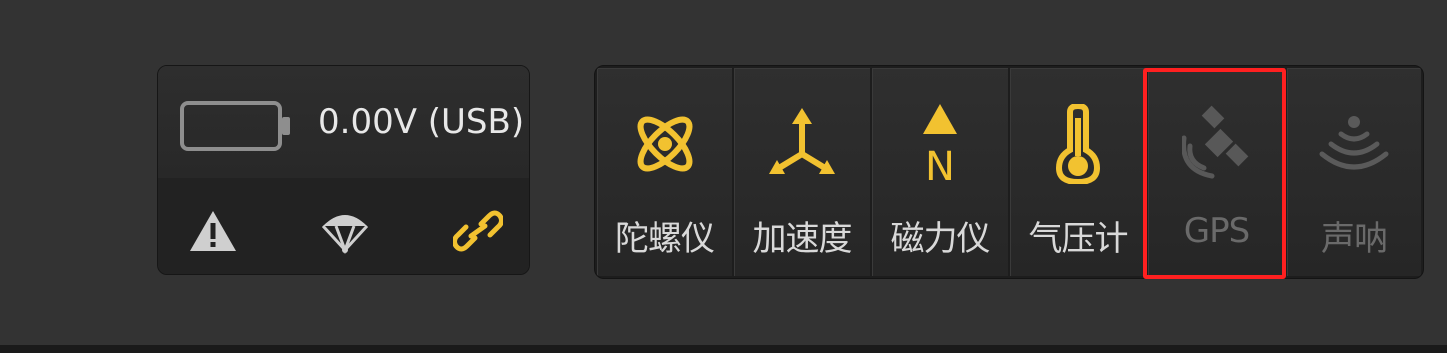 This screenshot has width=1447, height=353. Describe the element at coordinates (1078, 144) in the screenshot. I see `barometer-icon` at that location.